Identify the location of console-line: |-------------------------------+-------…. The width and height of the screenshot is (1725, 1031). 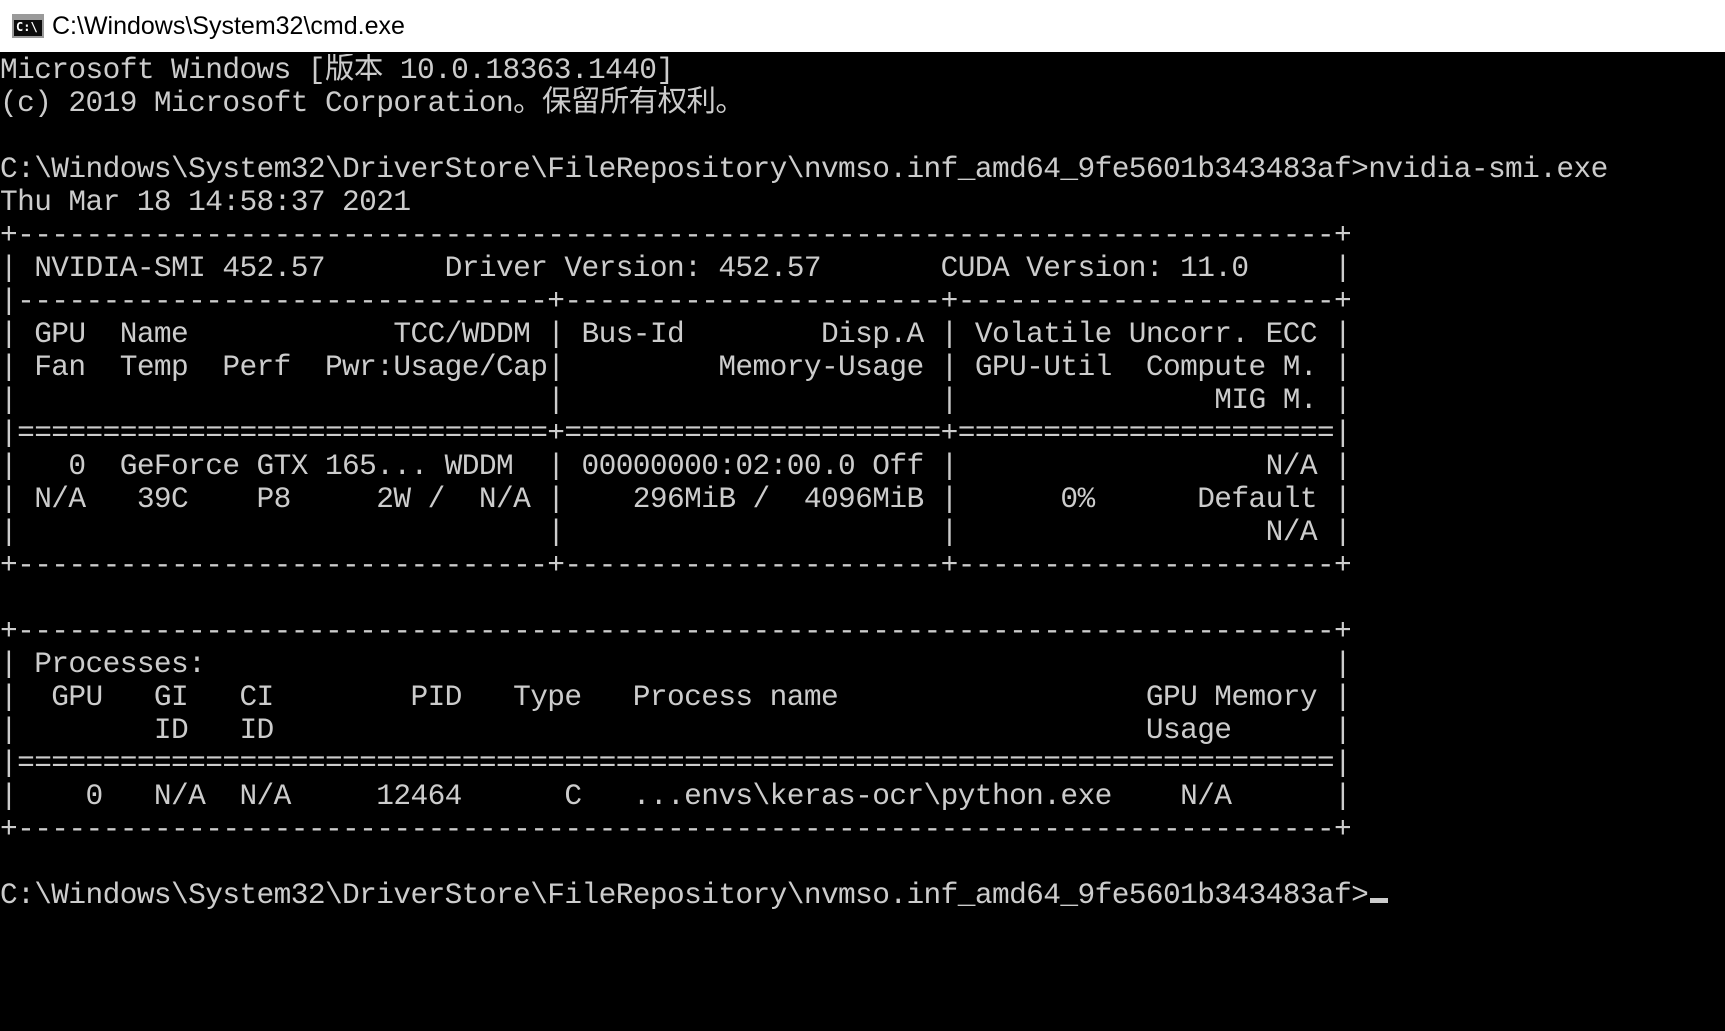
(676, 301).